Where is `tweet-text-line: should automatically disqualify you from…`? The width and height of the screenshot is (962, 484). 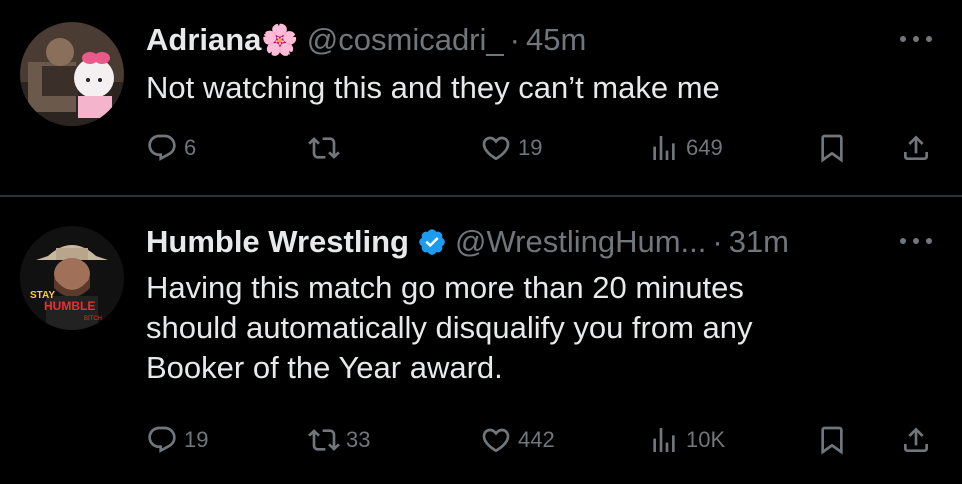 tweet-text-line: should automatically disqualify you from… is located at coordinates (449, 327).